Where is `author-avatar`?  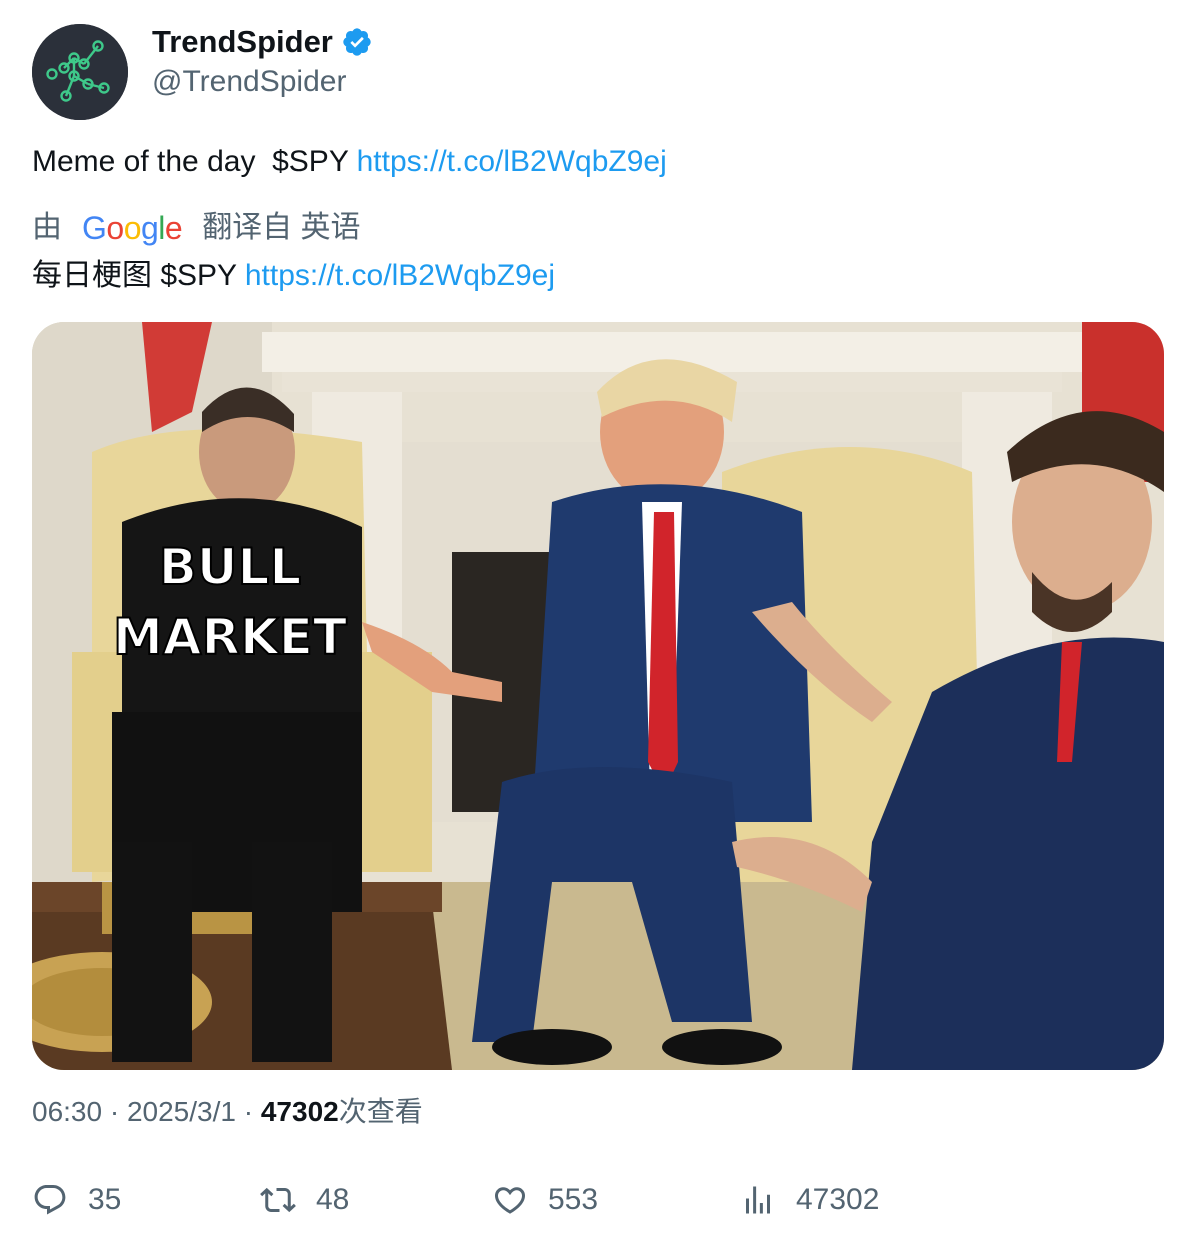 author-avatar is located at coordinates (80, 72).